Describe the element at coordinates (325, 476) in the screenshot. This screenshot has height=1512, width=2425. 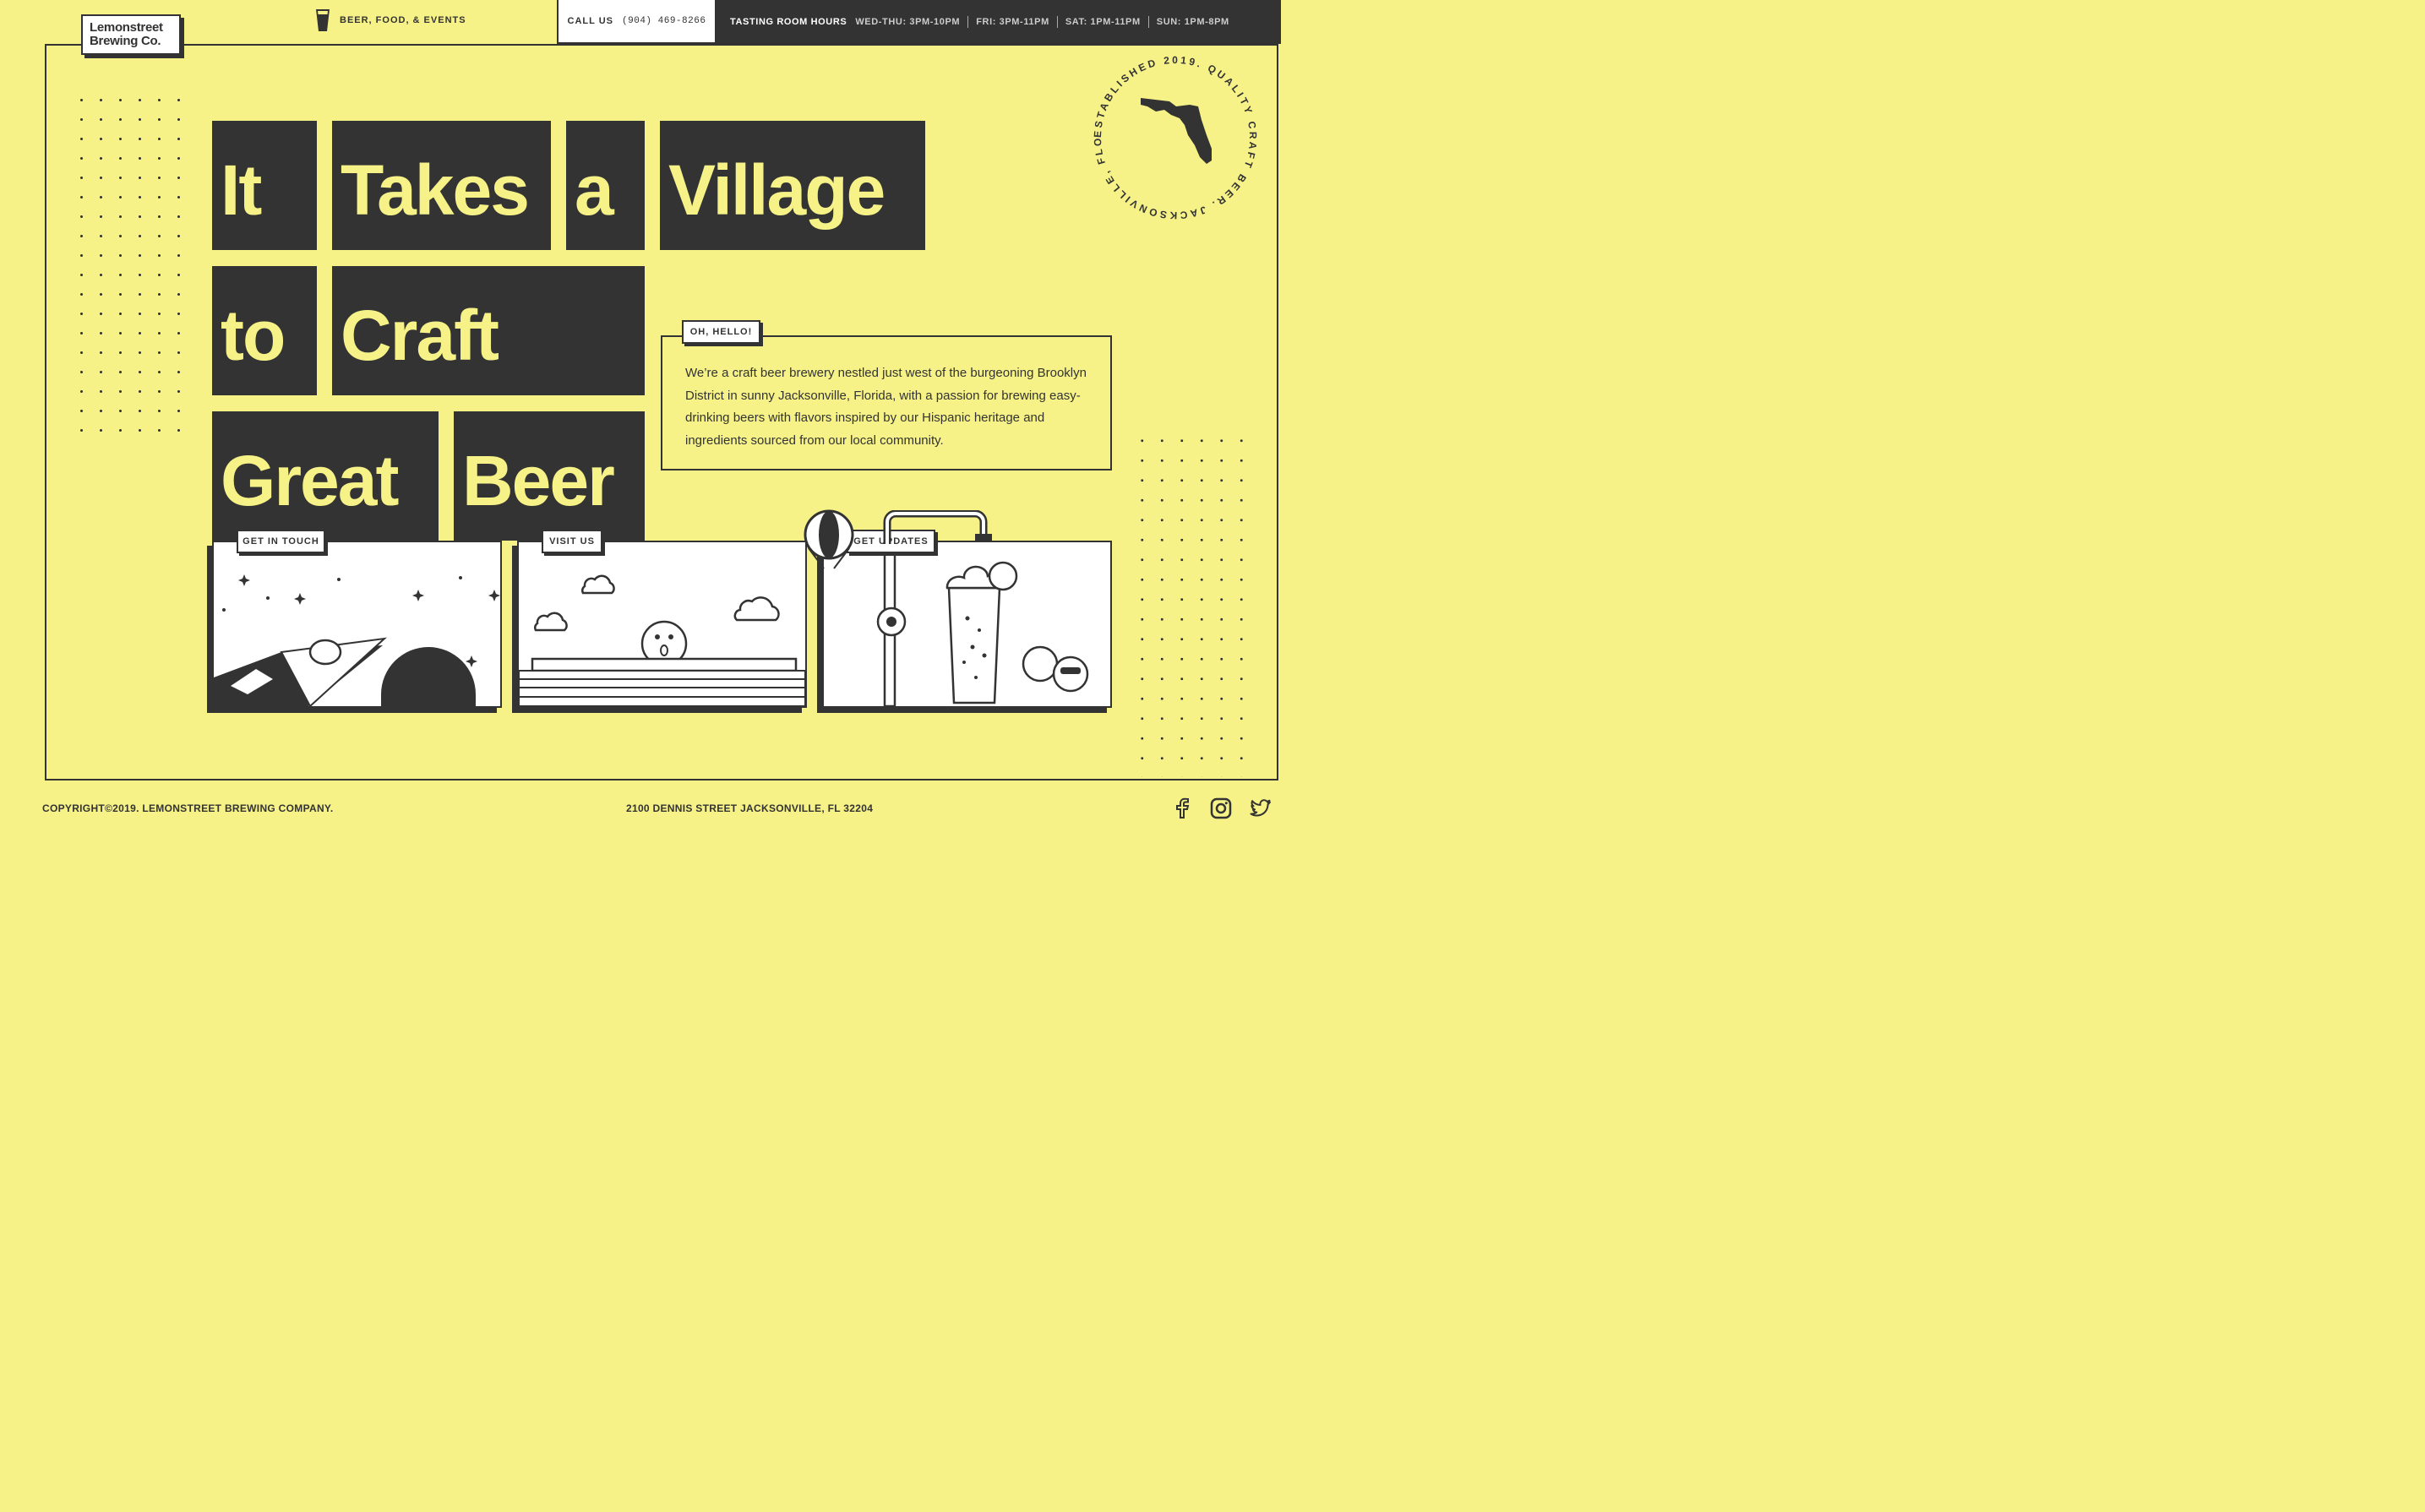
I see `headline-word-great: Great` at that location.